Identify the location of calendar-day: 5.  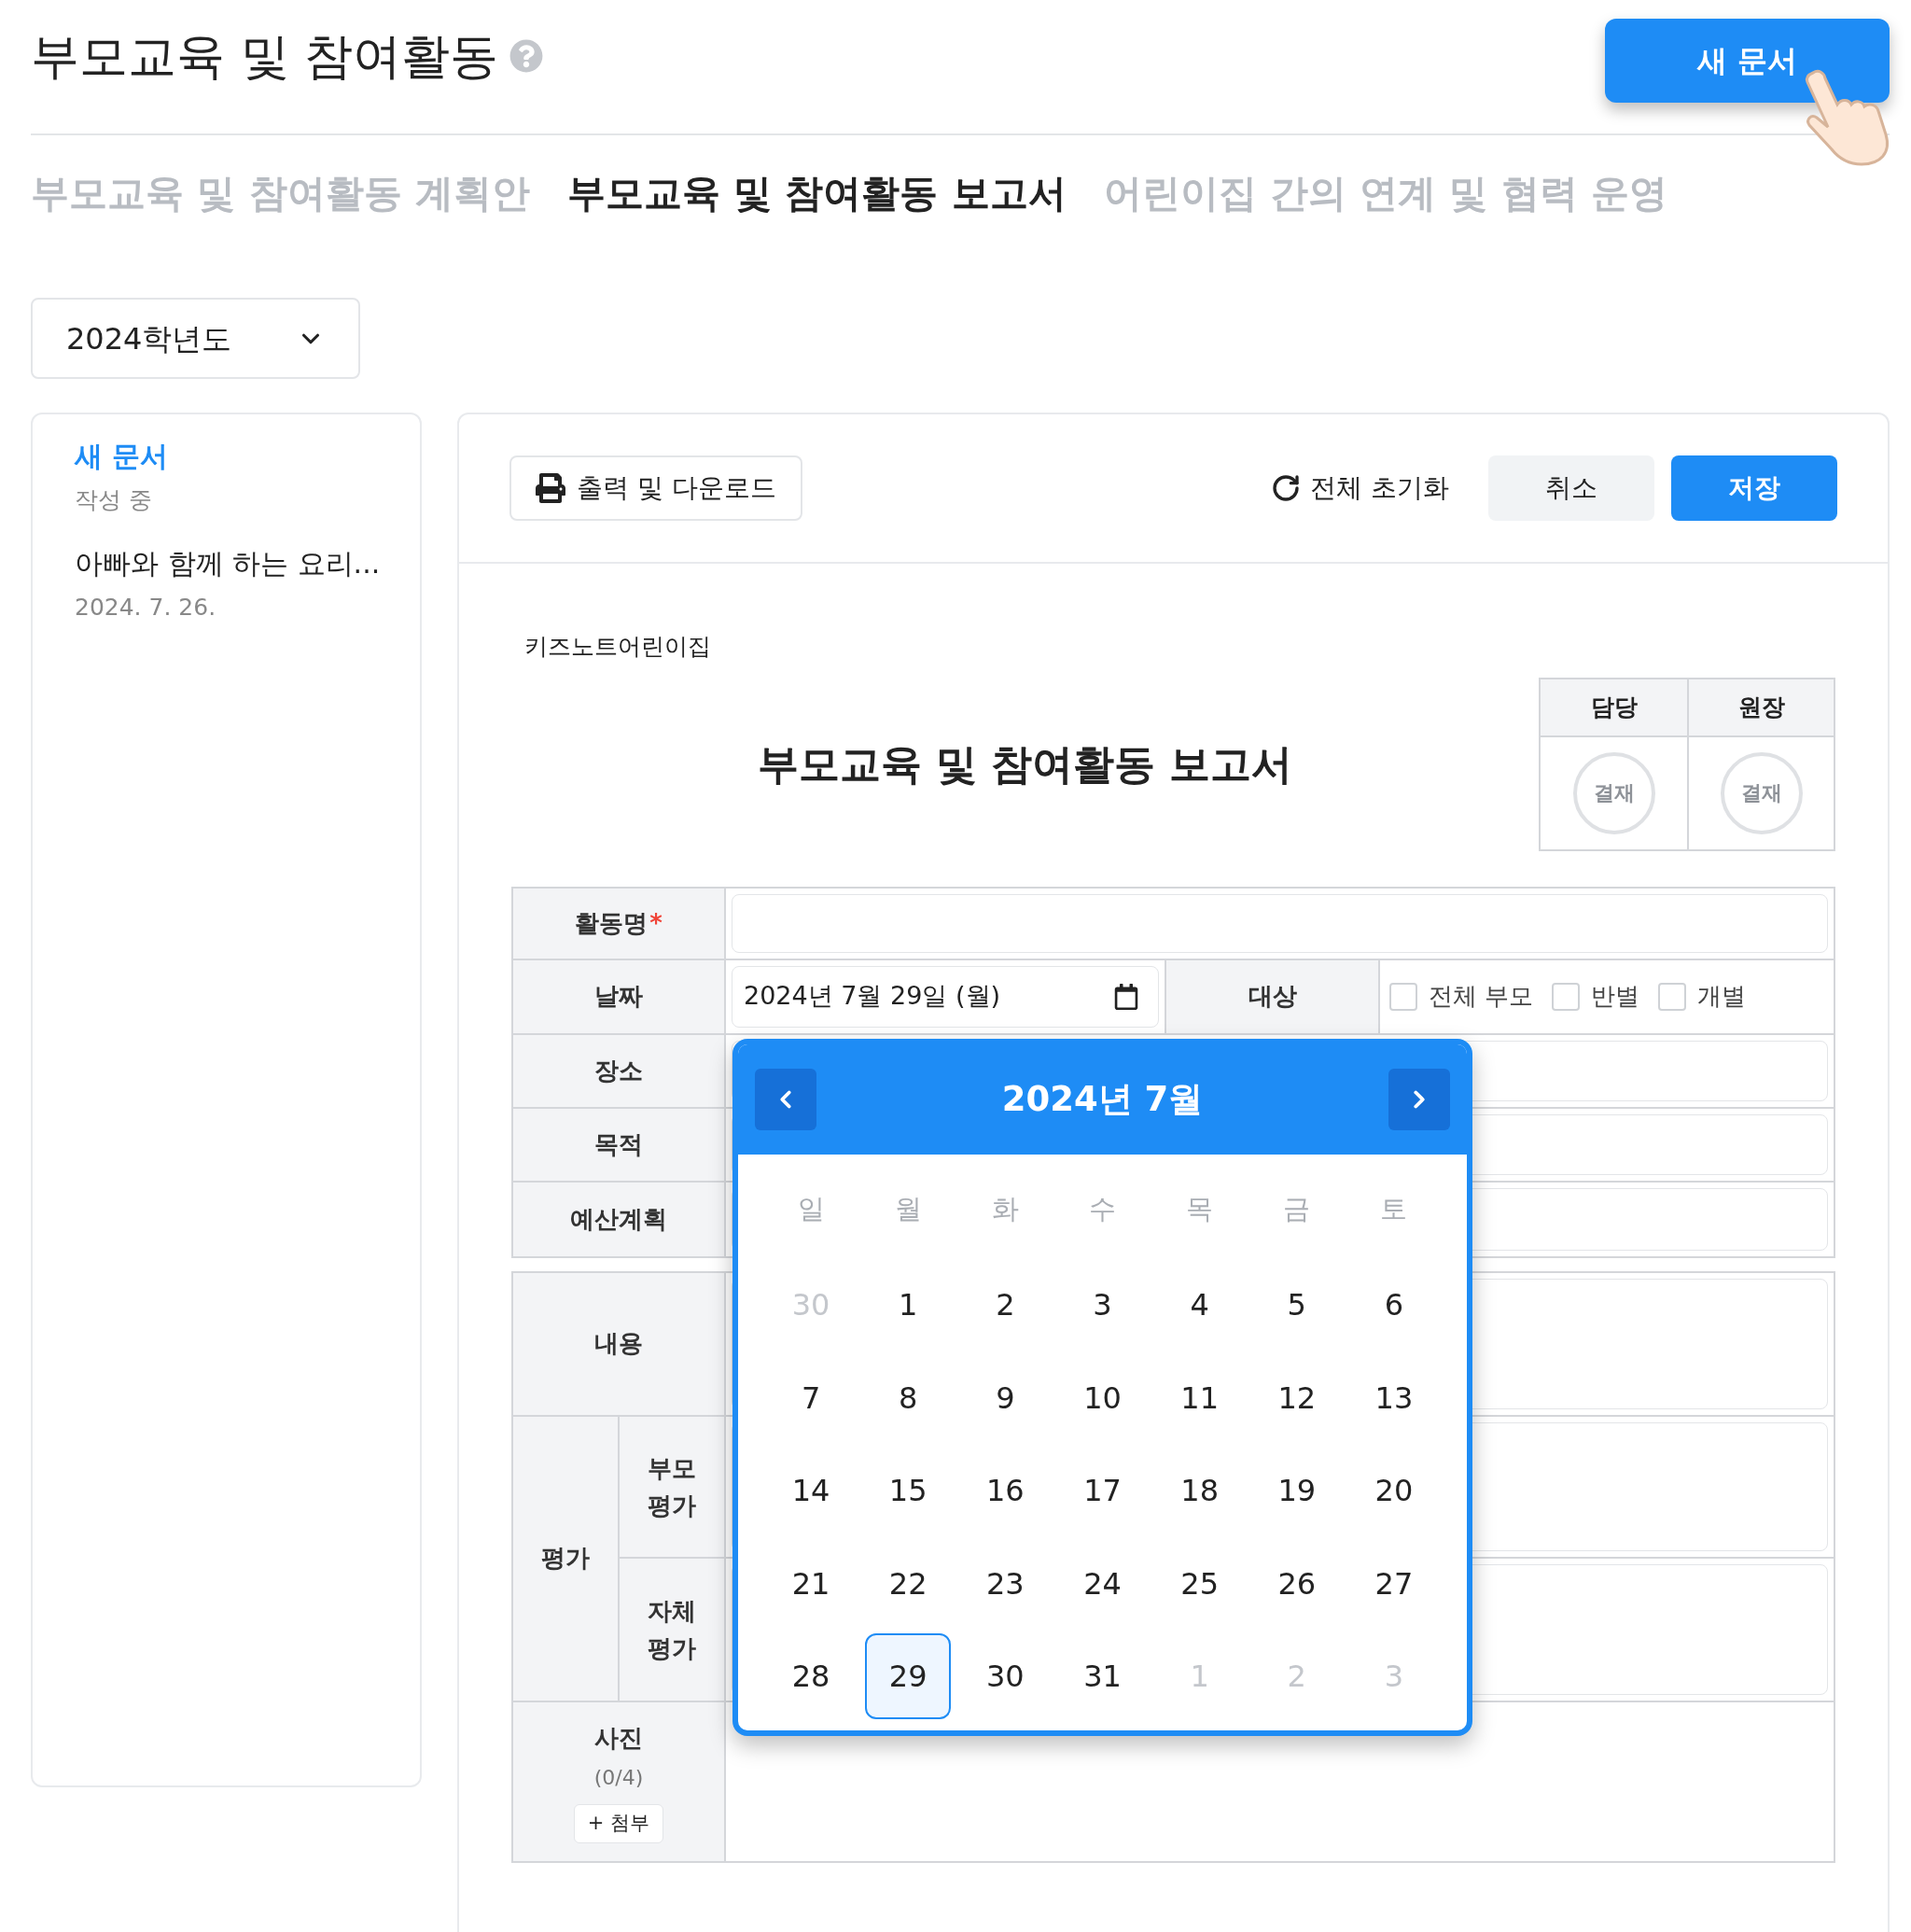
(1296, 1305).